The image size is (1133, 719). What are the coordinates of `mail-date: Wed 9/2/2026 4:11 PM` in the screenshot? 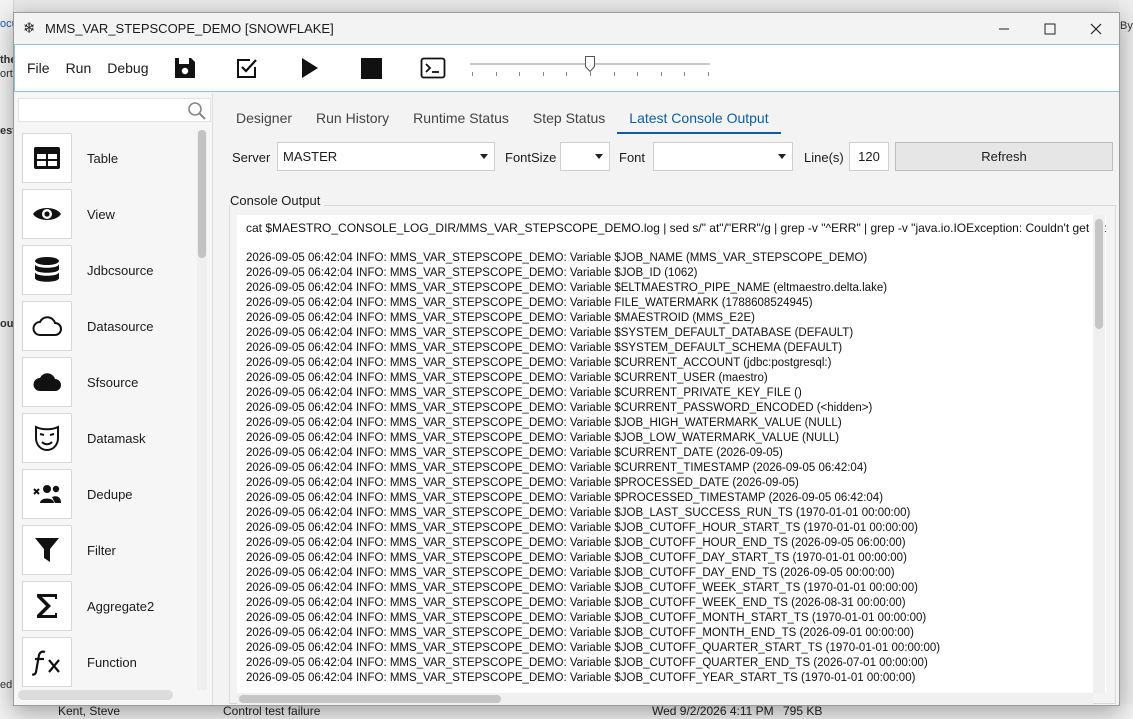 It's located at (713, 711).